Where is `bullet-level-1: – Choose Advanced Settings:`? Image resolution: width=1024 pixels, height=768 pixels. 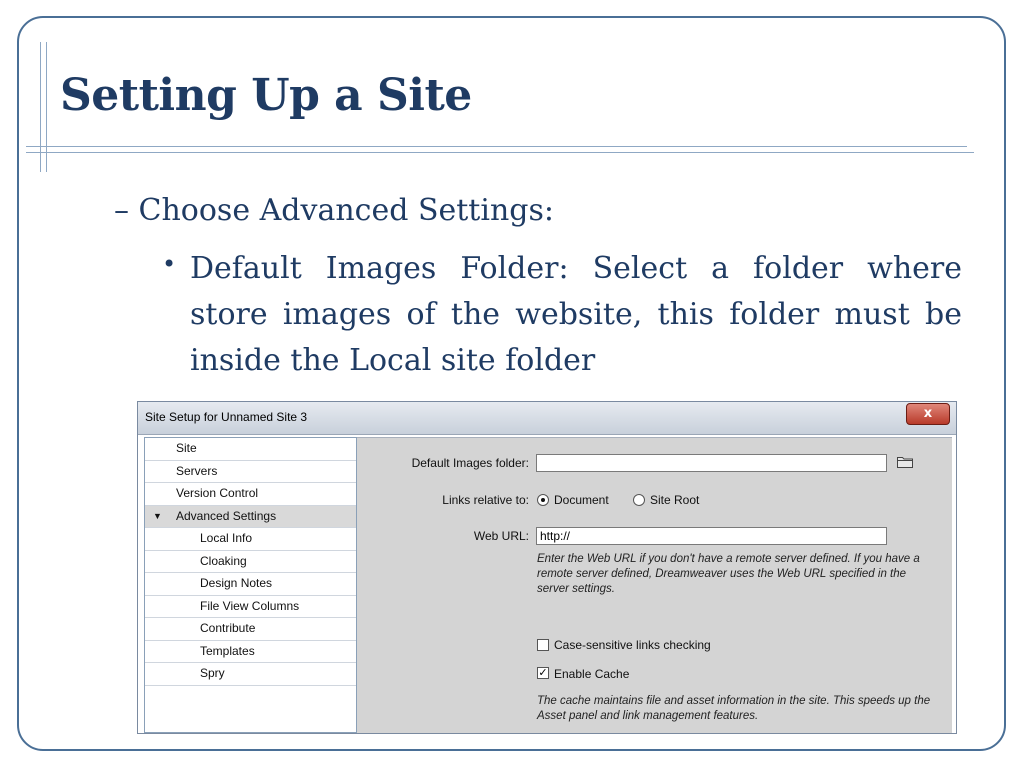 bullet-level-1: – Choose Advanced Settings: is located at coordinates (334, 210).